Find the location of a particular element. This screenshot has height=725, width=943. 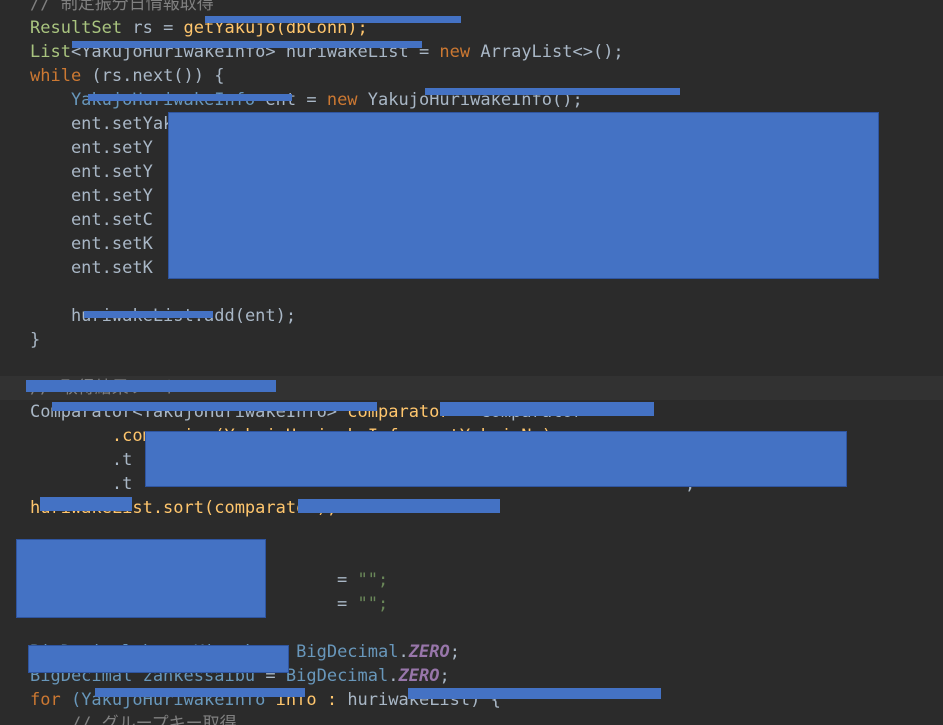

code-token: List is located at coordinates (50, 52).